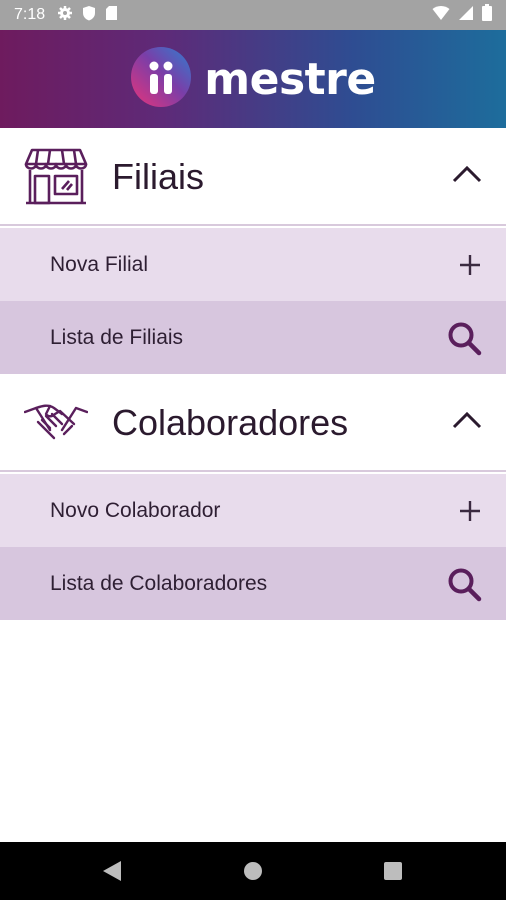  I want to click on list-item-nova-filial: Nova Filial, so click(253, 264).